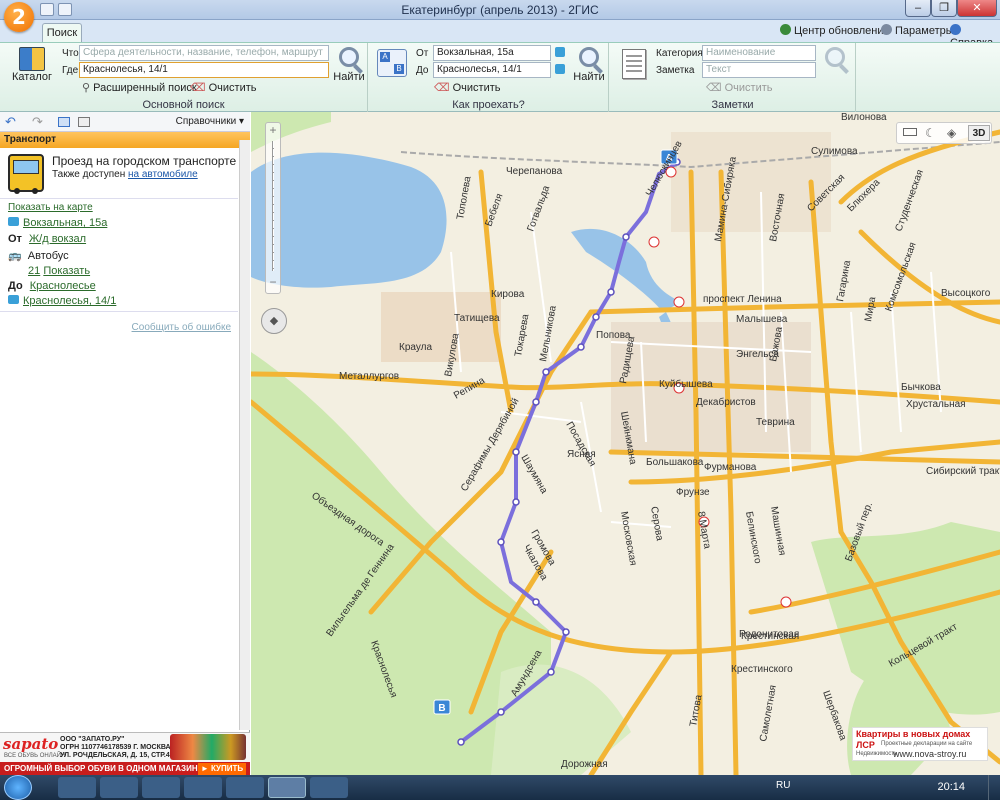  What do you see at coordinates (759, 53) in the screenshot?
I see `category-select: Наименование` at bounding box center [759, 53].